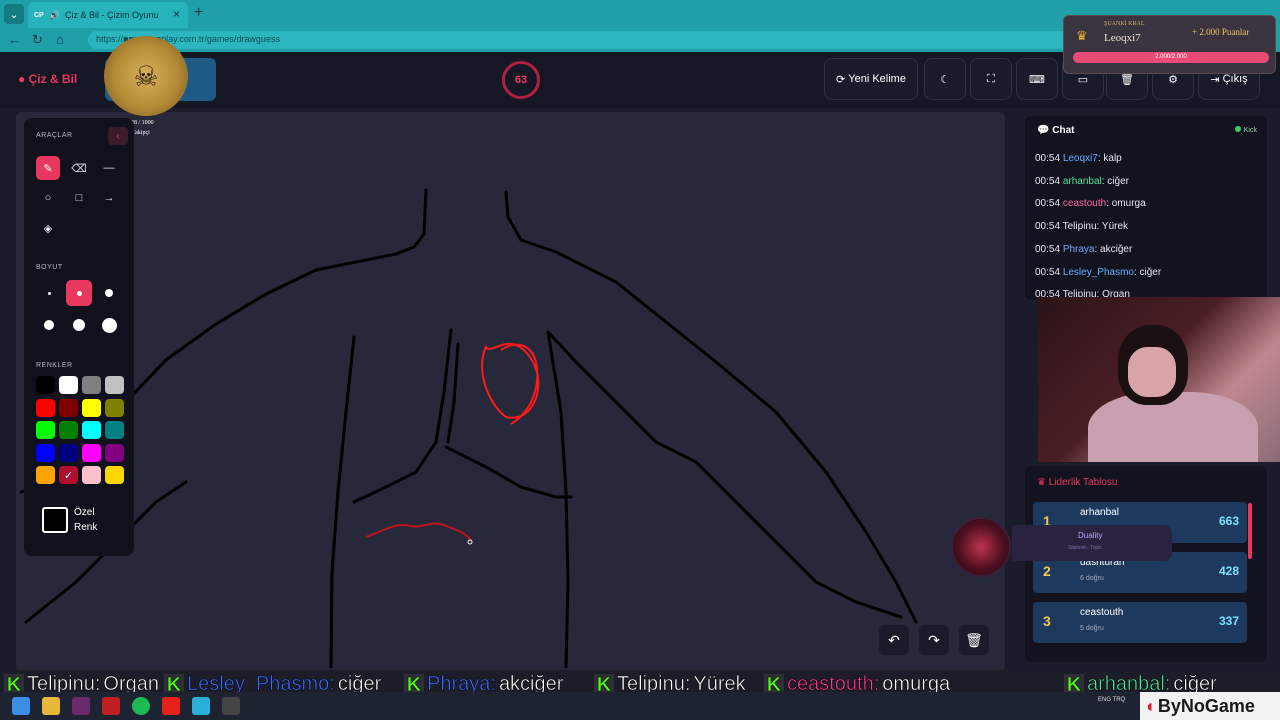  What do you see at coordinates (109, 198) in the screenshot?
I see `arrow-tool: →` at bounding box center [109, 198].